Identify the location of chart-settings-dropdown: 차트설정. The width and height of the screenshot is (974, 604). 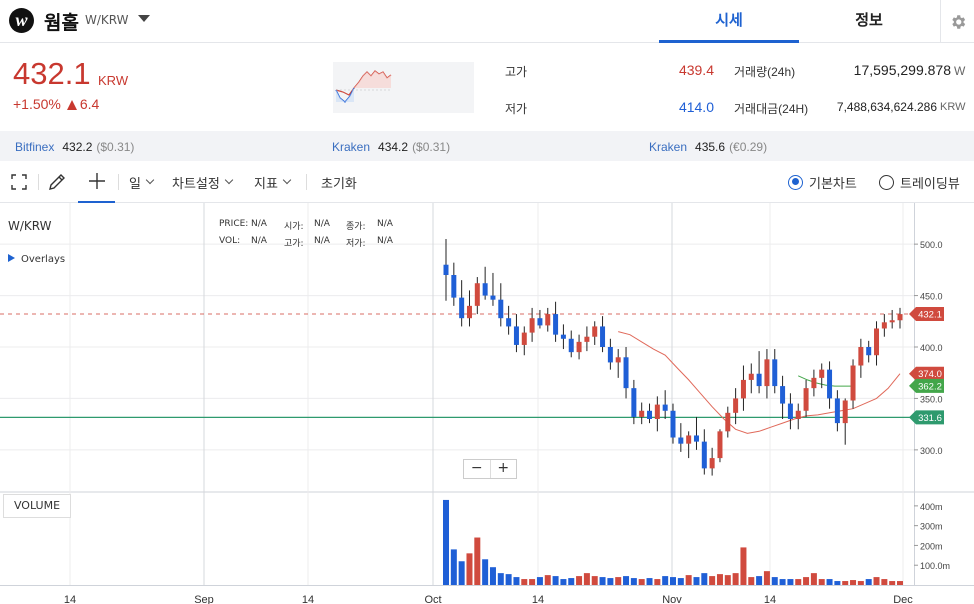
(203, 182).